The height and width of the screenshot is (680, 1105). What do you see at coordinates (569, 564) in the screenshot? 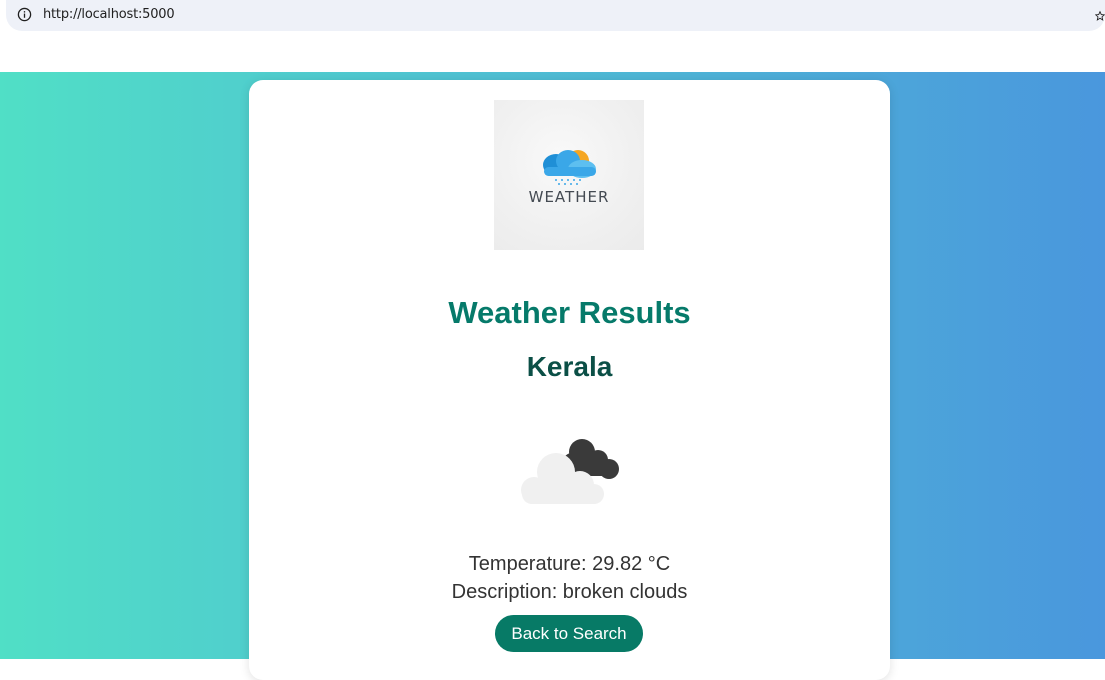
I see `temperature-text: Temperature: 29.82 °C` at bounding box center [569, 564].